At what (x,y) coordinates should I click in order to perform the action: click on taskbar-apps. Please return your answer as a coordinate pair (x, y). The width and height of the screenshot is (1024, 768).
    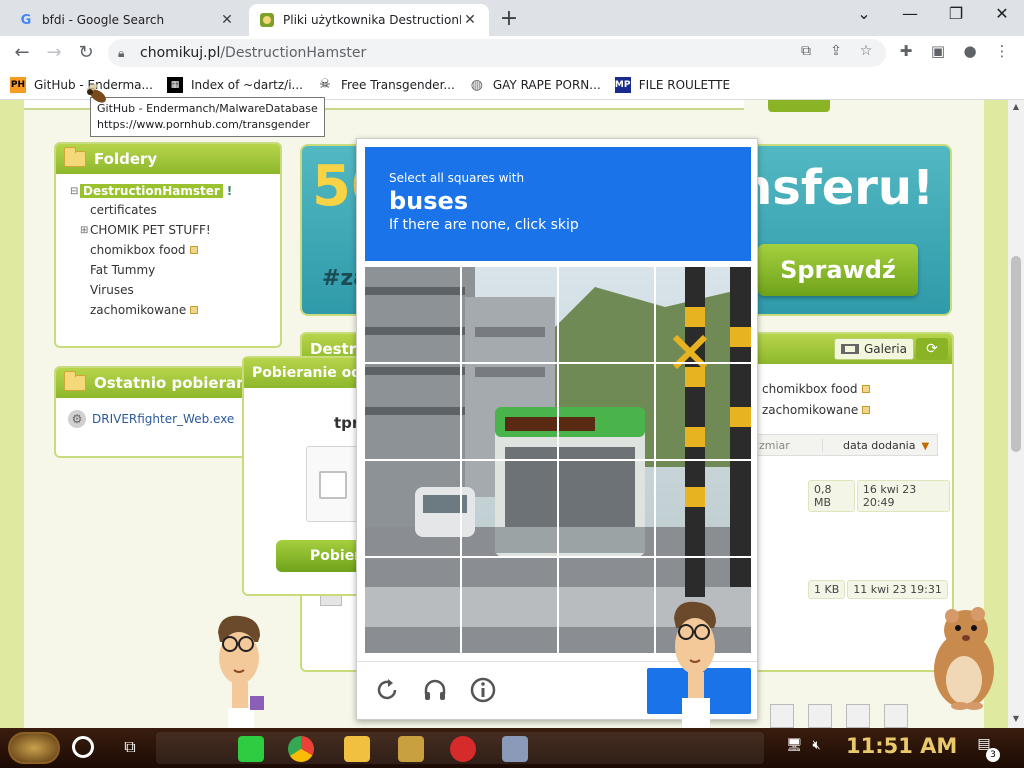
    Looking at the image, I should click on (460, 748).